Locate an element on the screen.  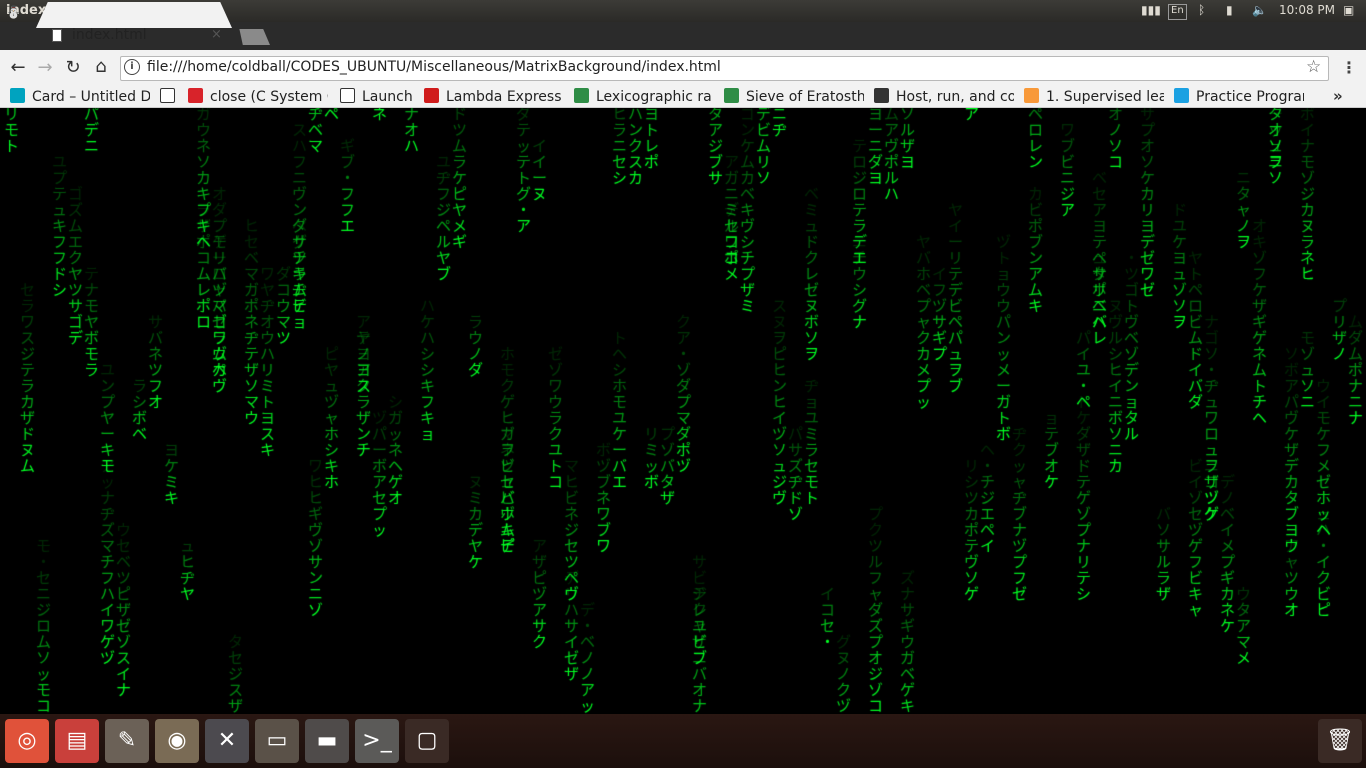
chrome-glyph: ◉ is located at coordinates (177, 740).